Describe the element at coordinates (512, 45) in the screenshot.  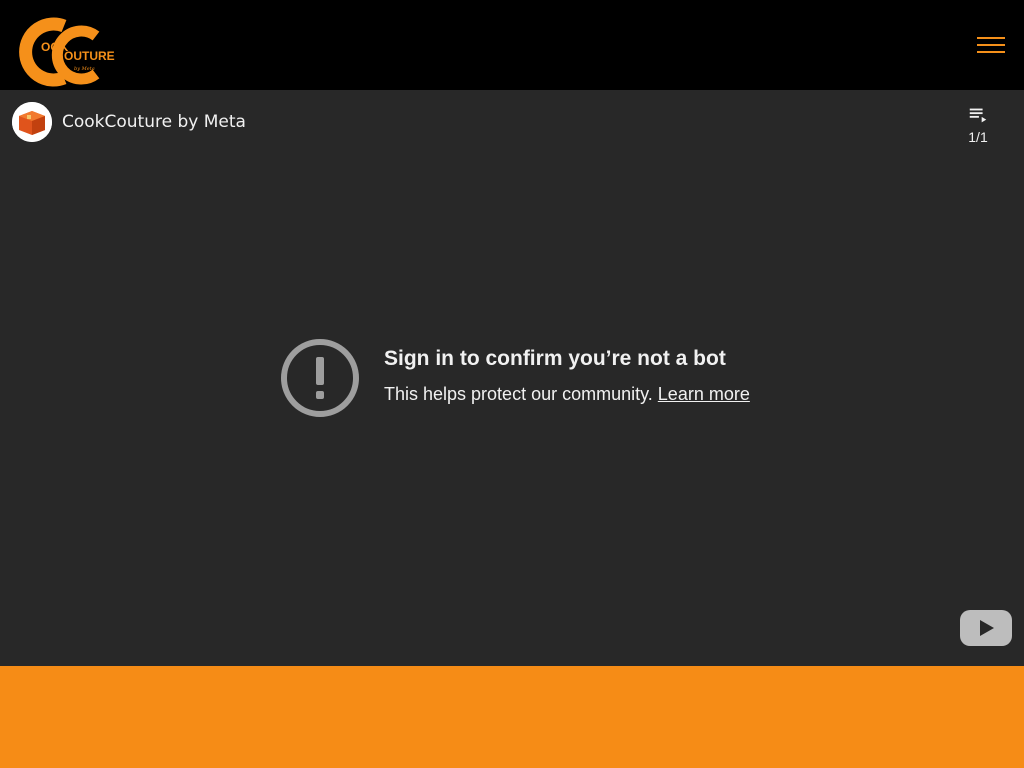
I see `site-header: OOK OUTURE by Meta` at that location.